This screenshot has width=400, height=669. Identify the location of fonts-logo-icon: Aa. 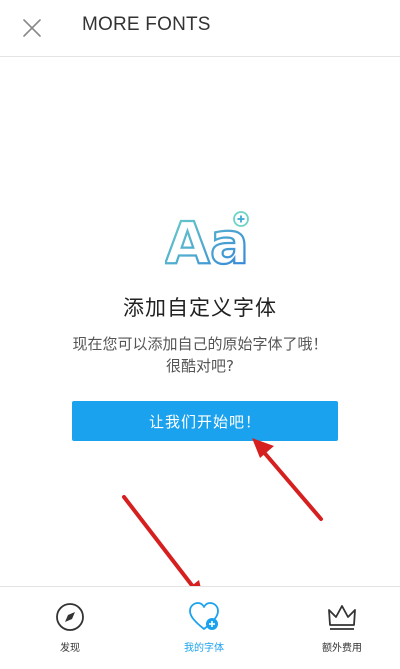
(207, 239).